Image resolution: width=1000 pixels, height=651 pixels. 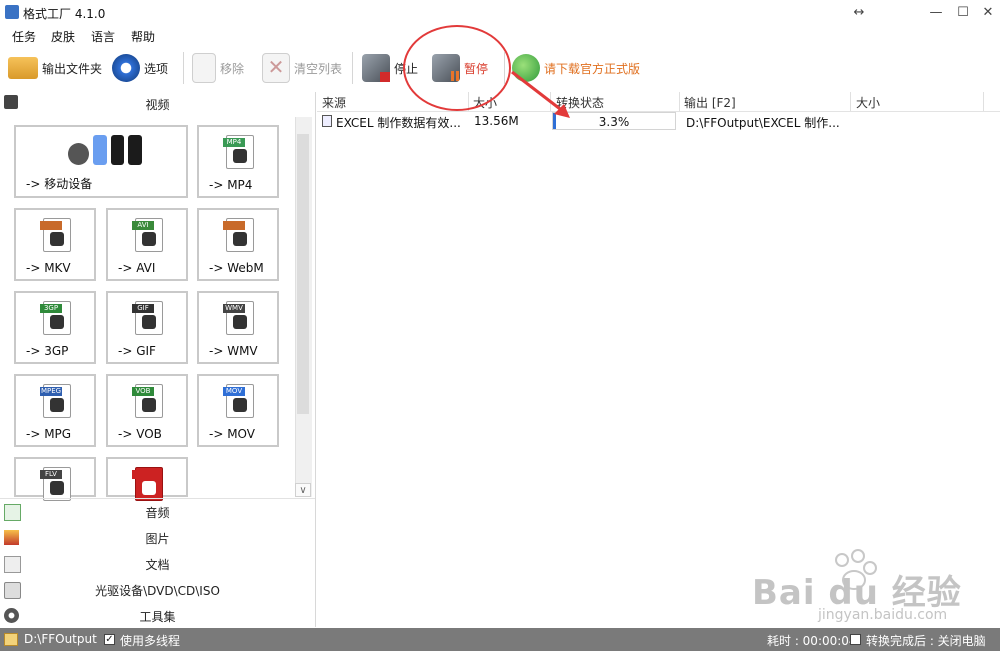 I want to click on menu-task: 任务, so click(x=24, y=36).